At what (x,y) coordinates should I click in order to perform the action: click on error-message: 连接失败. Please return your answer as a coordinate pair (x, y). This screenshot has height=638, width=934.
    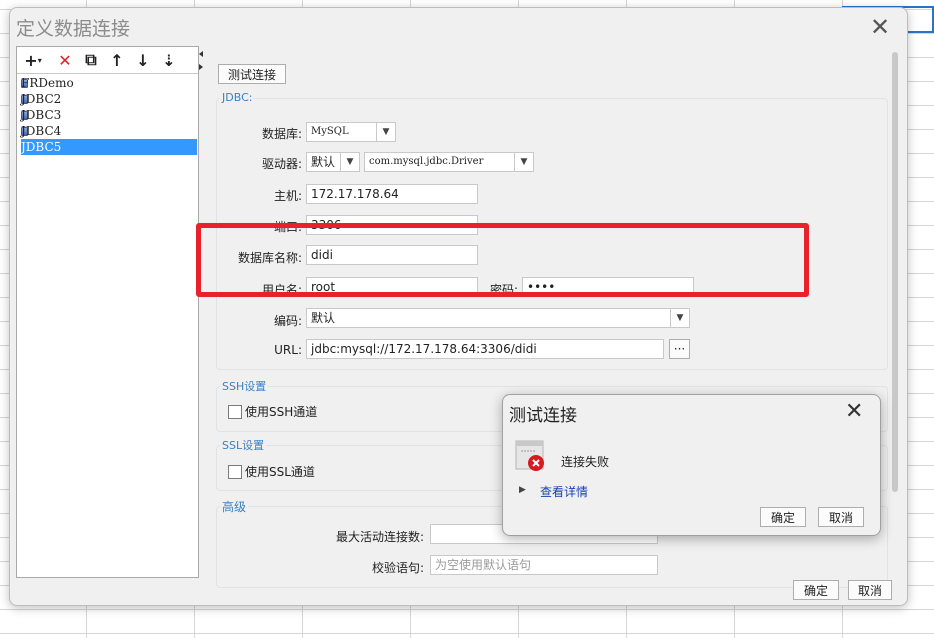
    Looking at the image, I should click on (585, 462).